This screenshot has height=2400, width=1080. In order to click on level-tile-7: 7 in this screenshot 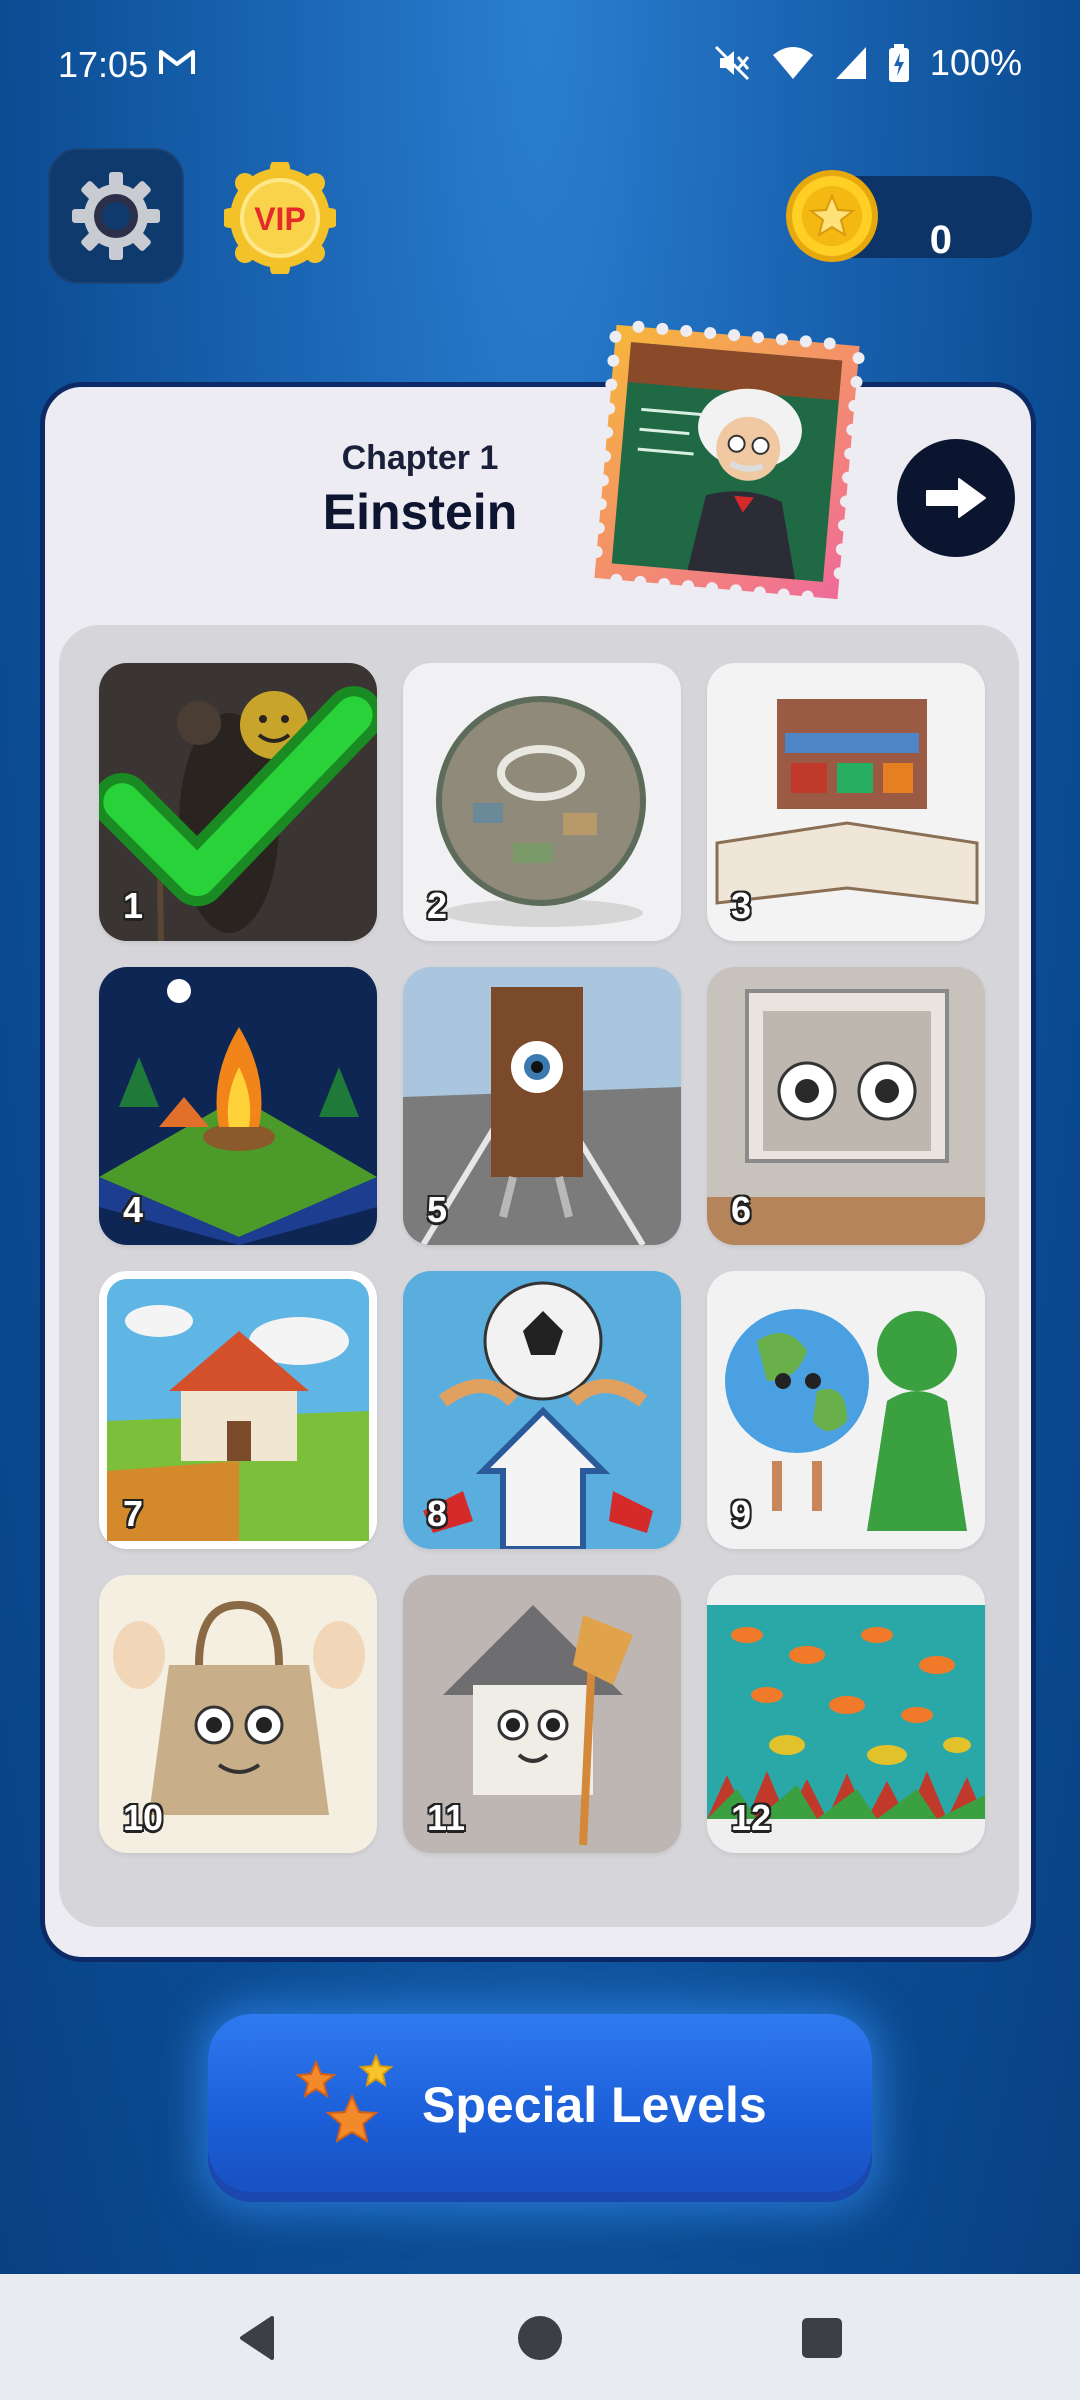, I will do `click(238, 1410)`.